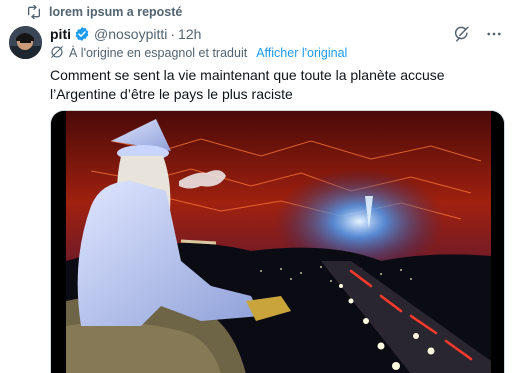 Image resolution: width=512 pixels, height=373 pixels. Describe the element at coordinates (494, 34) in the screenshot. I see `more-options-icon` at that location.